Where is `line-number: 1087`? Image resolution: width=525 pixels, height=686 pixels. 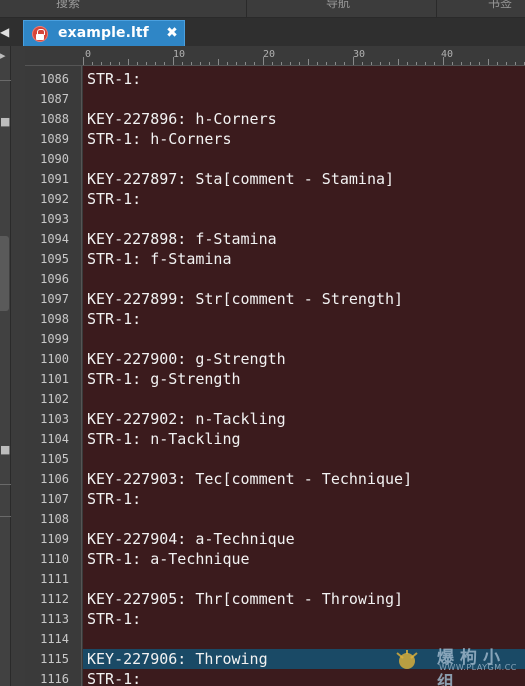
line-number: 1087 is located at coordinates (54, 99).